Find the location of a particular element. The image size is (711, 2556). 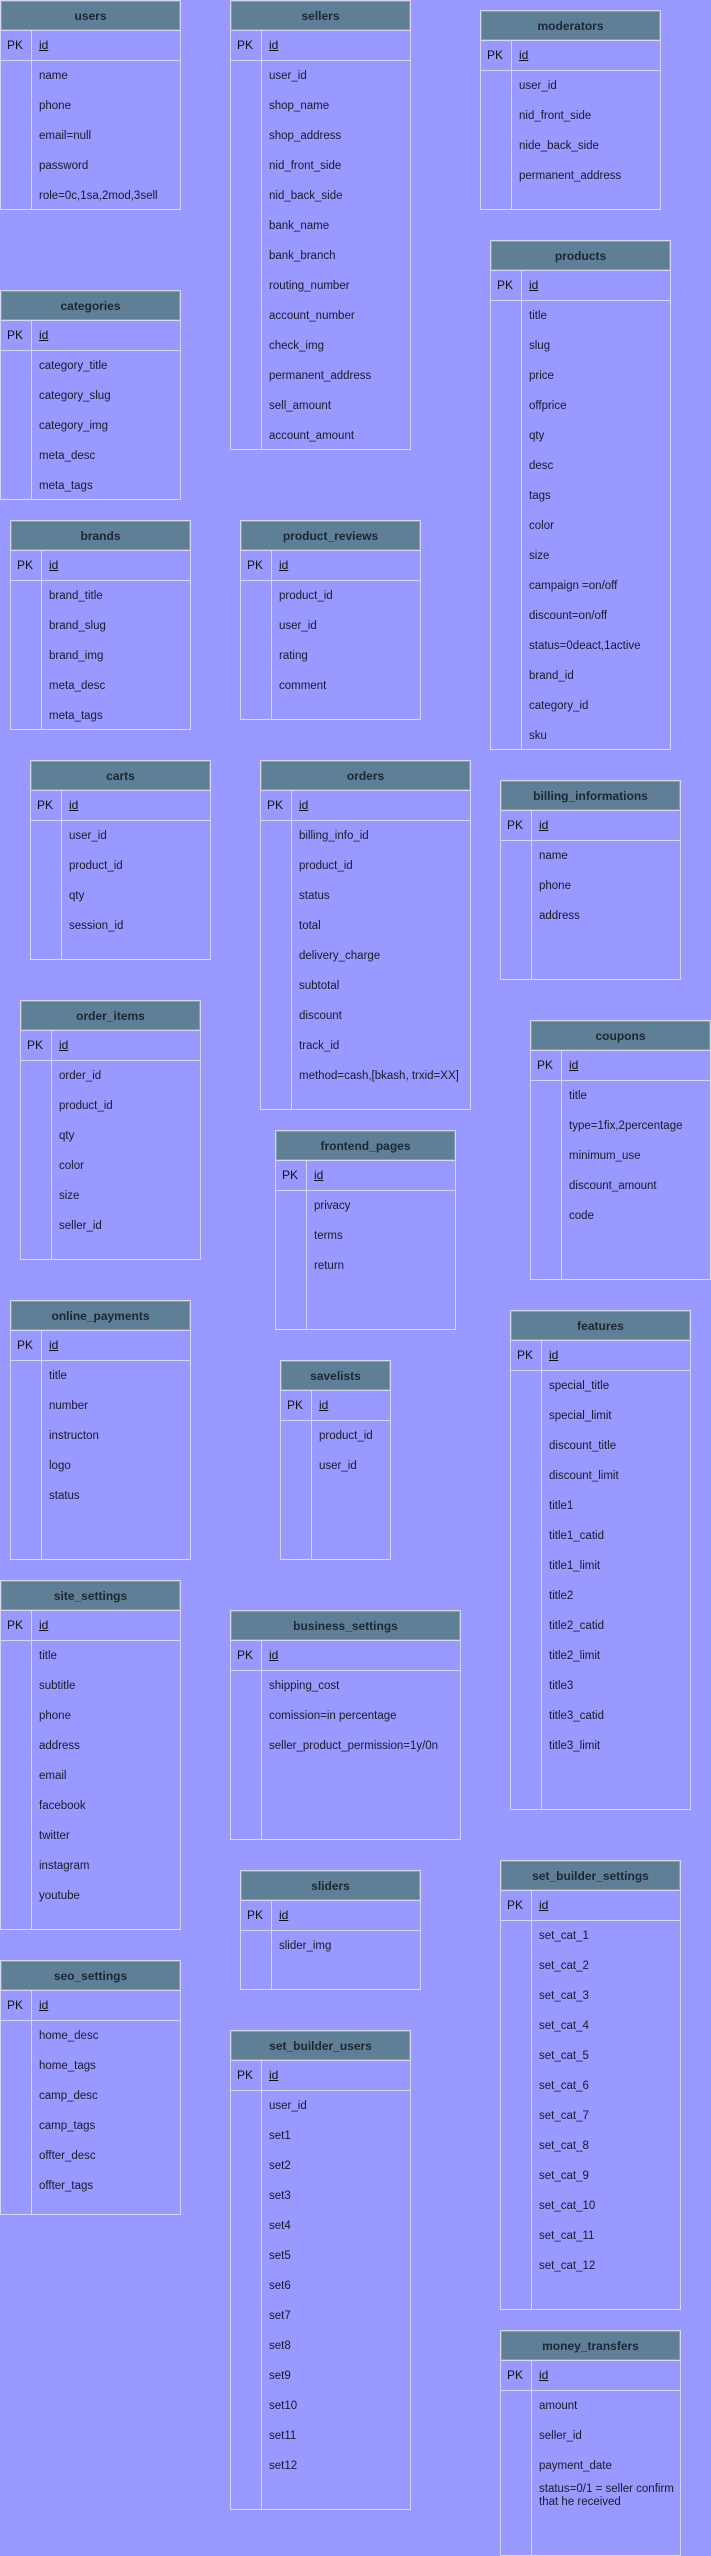

table-field: terms is located at coordinates (328, 1236).